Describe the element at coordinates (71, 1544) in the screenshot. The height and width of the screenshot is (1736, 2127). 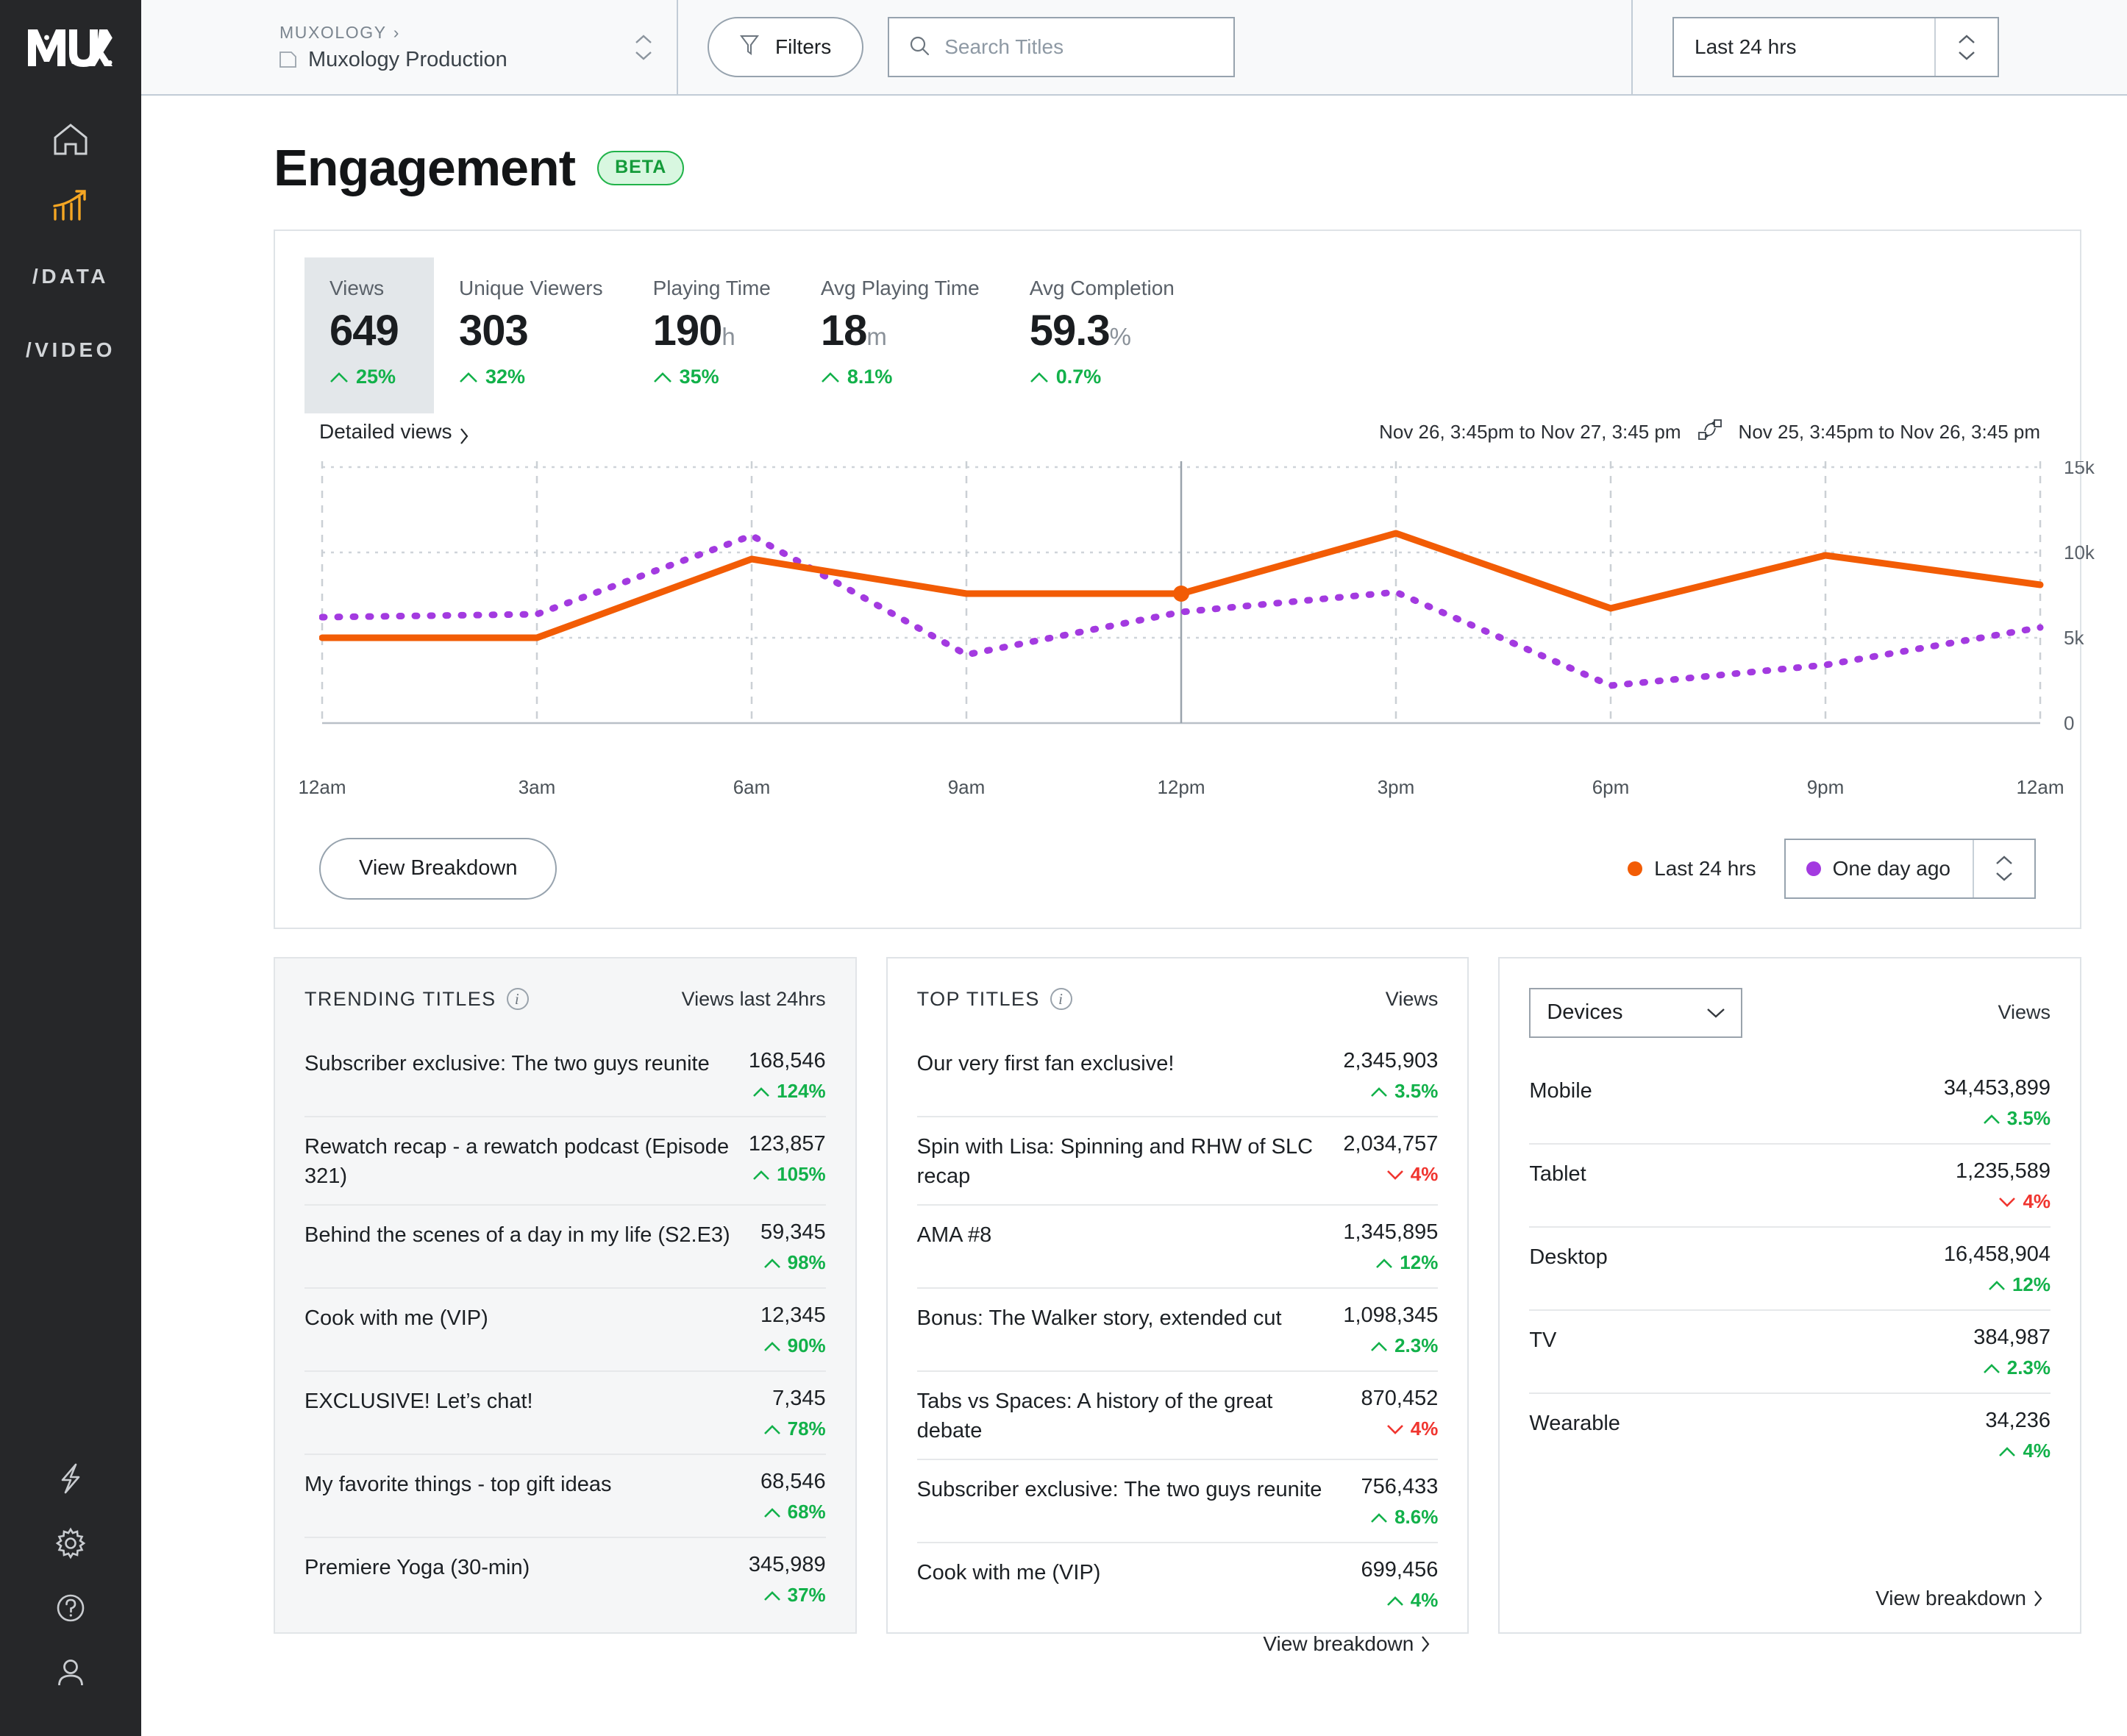
I see `sidebar-item-settings` at that location.